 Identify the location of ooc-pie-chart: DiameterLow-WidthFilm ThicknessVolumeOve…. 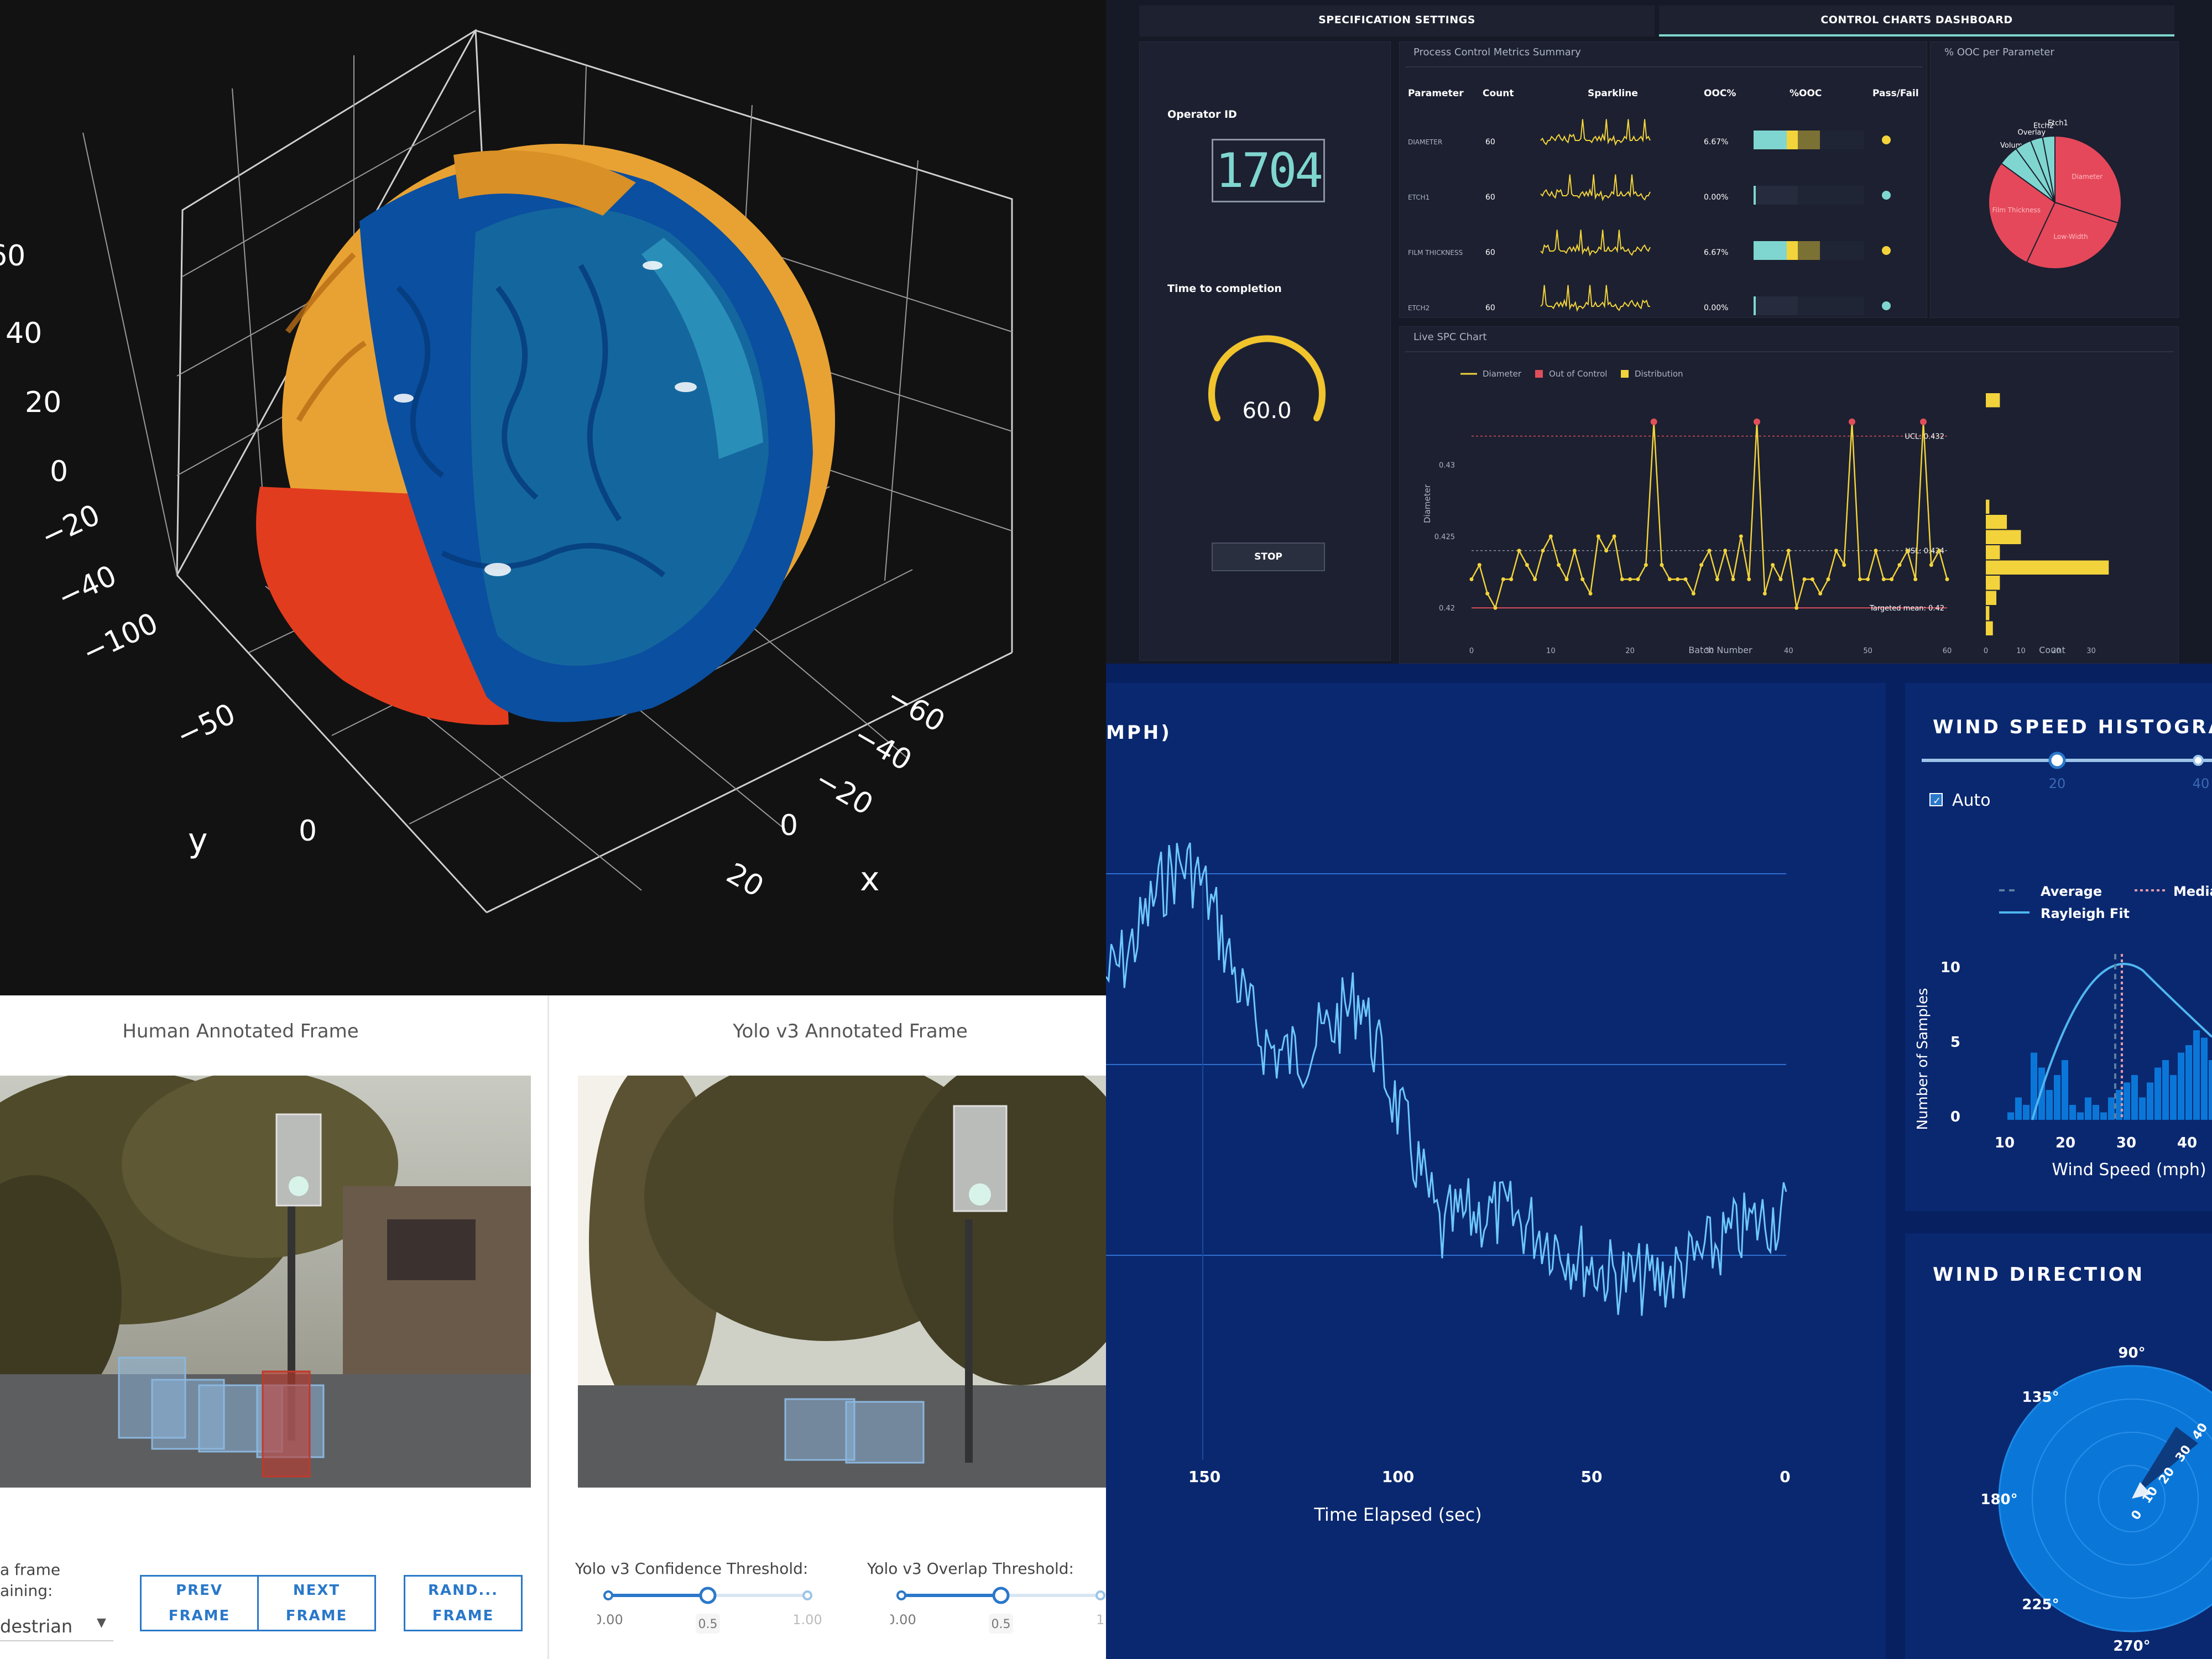
(2055, 181).